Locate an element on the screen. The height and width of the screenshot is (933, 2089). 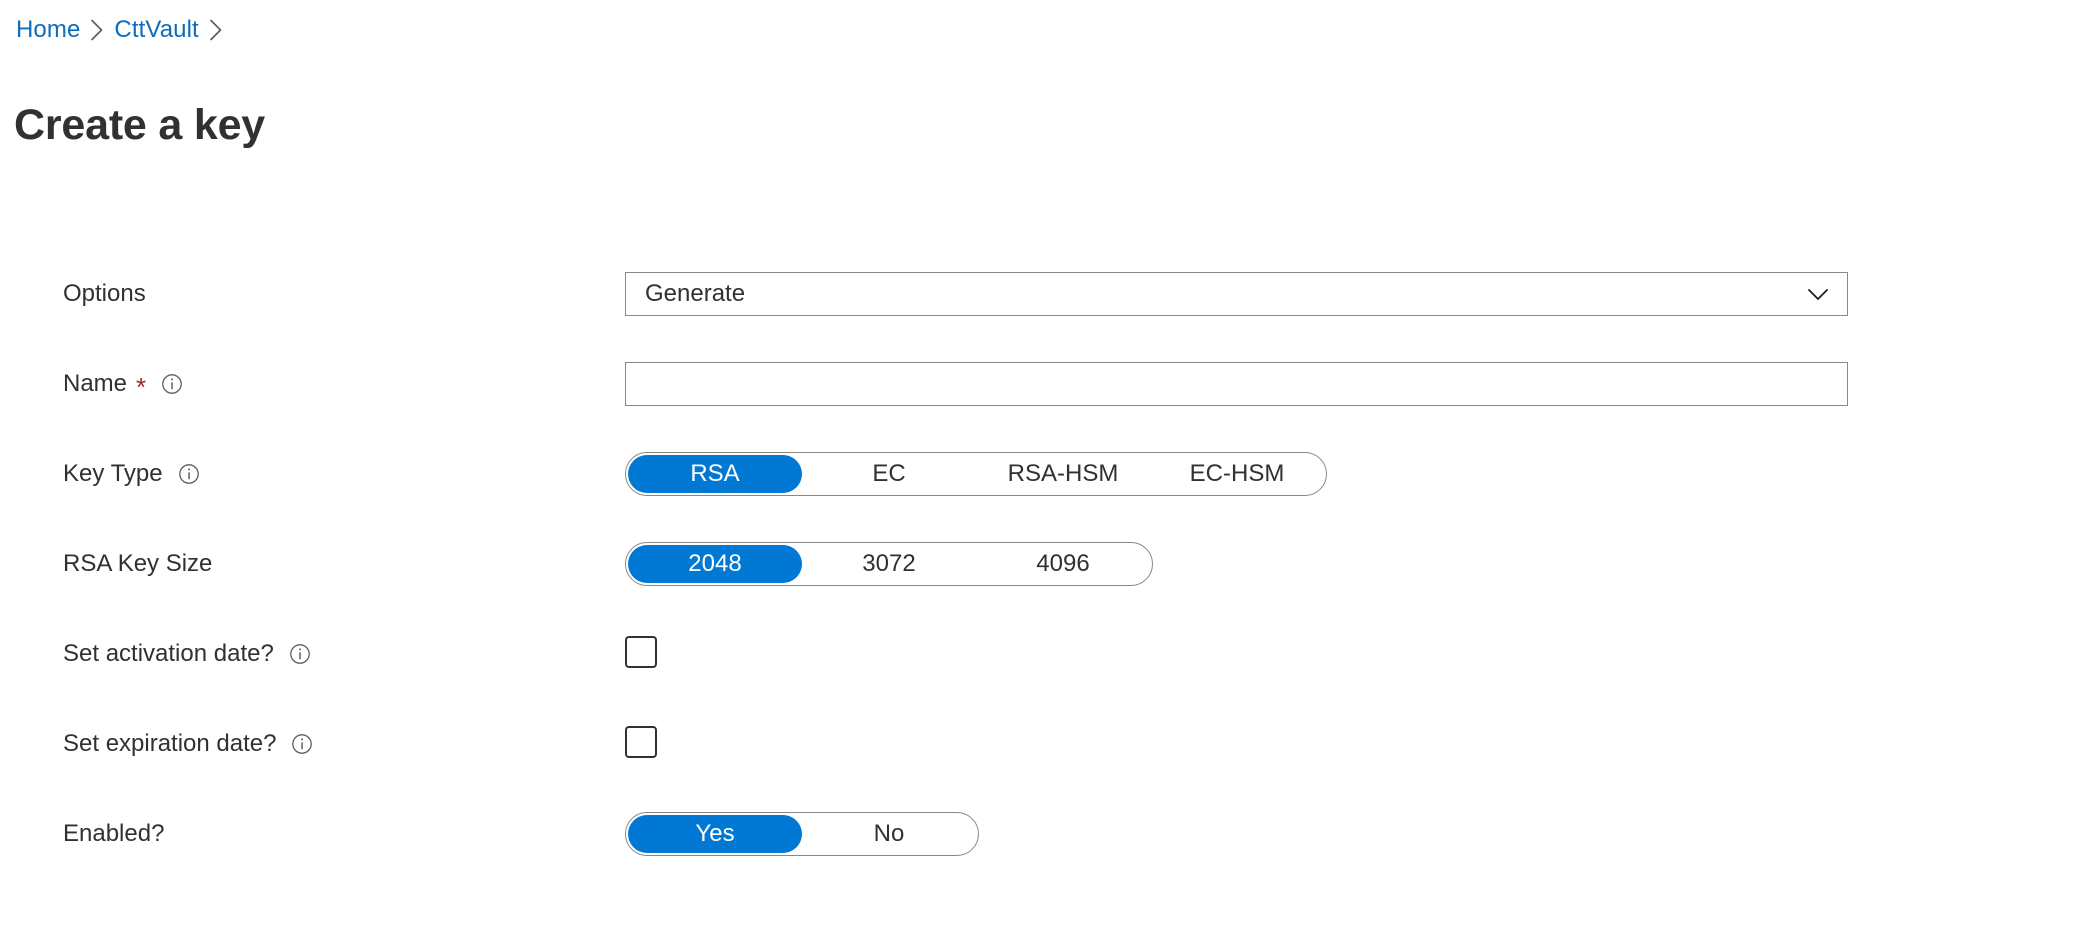
label-name: Name * is located at coordinates (123, 384).